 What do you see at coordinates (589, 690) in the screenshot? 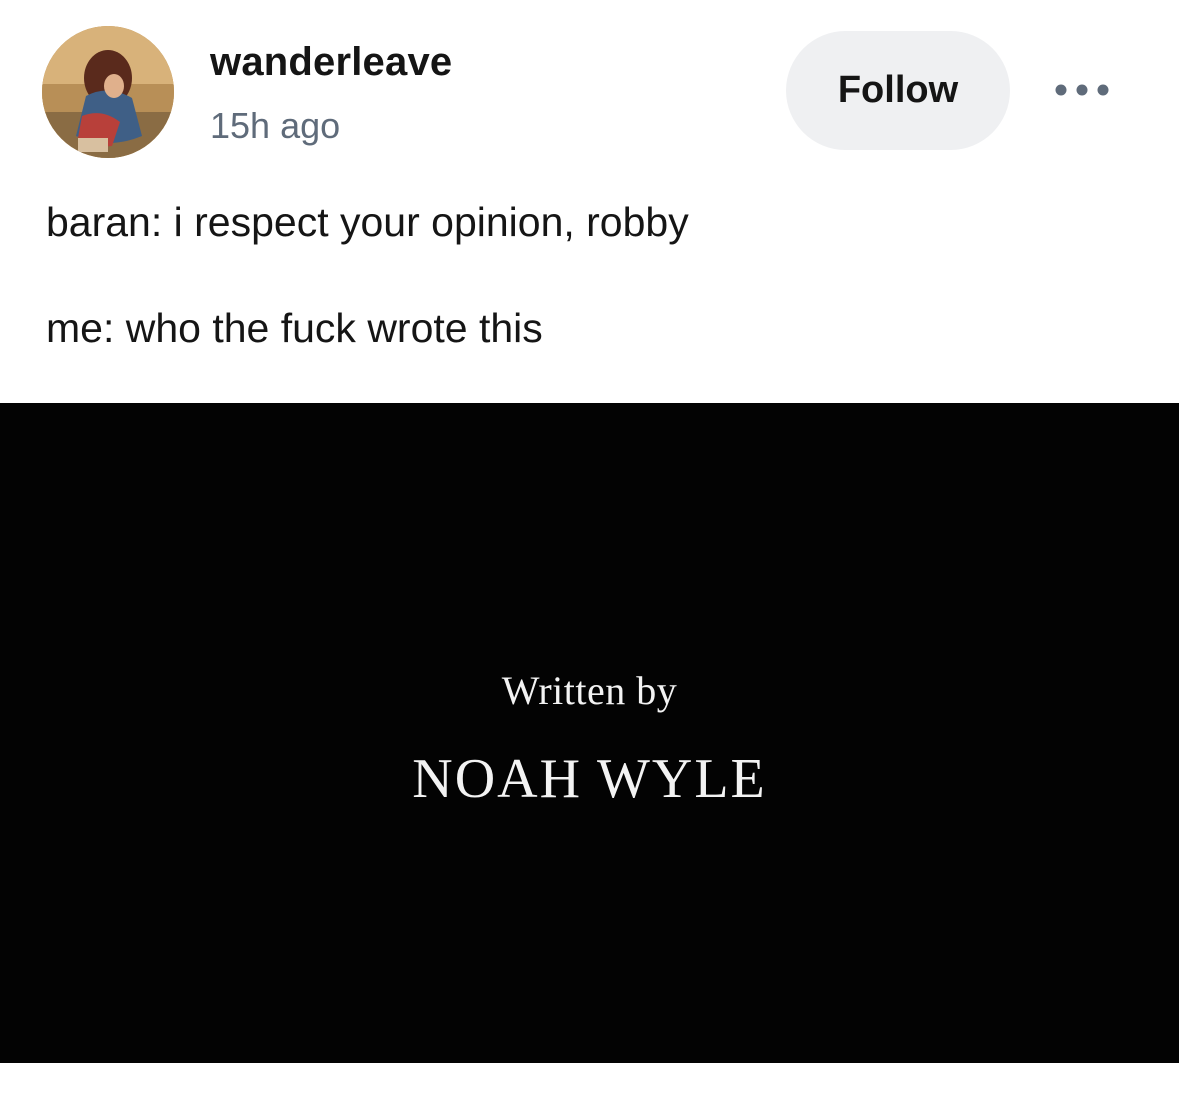
I see `image-caption-written-by: Written by` at bounding box center [589, 690].